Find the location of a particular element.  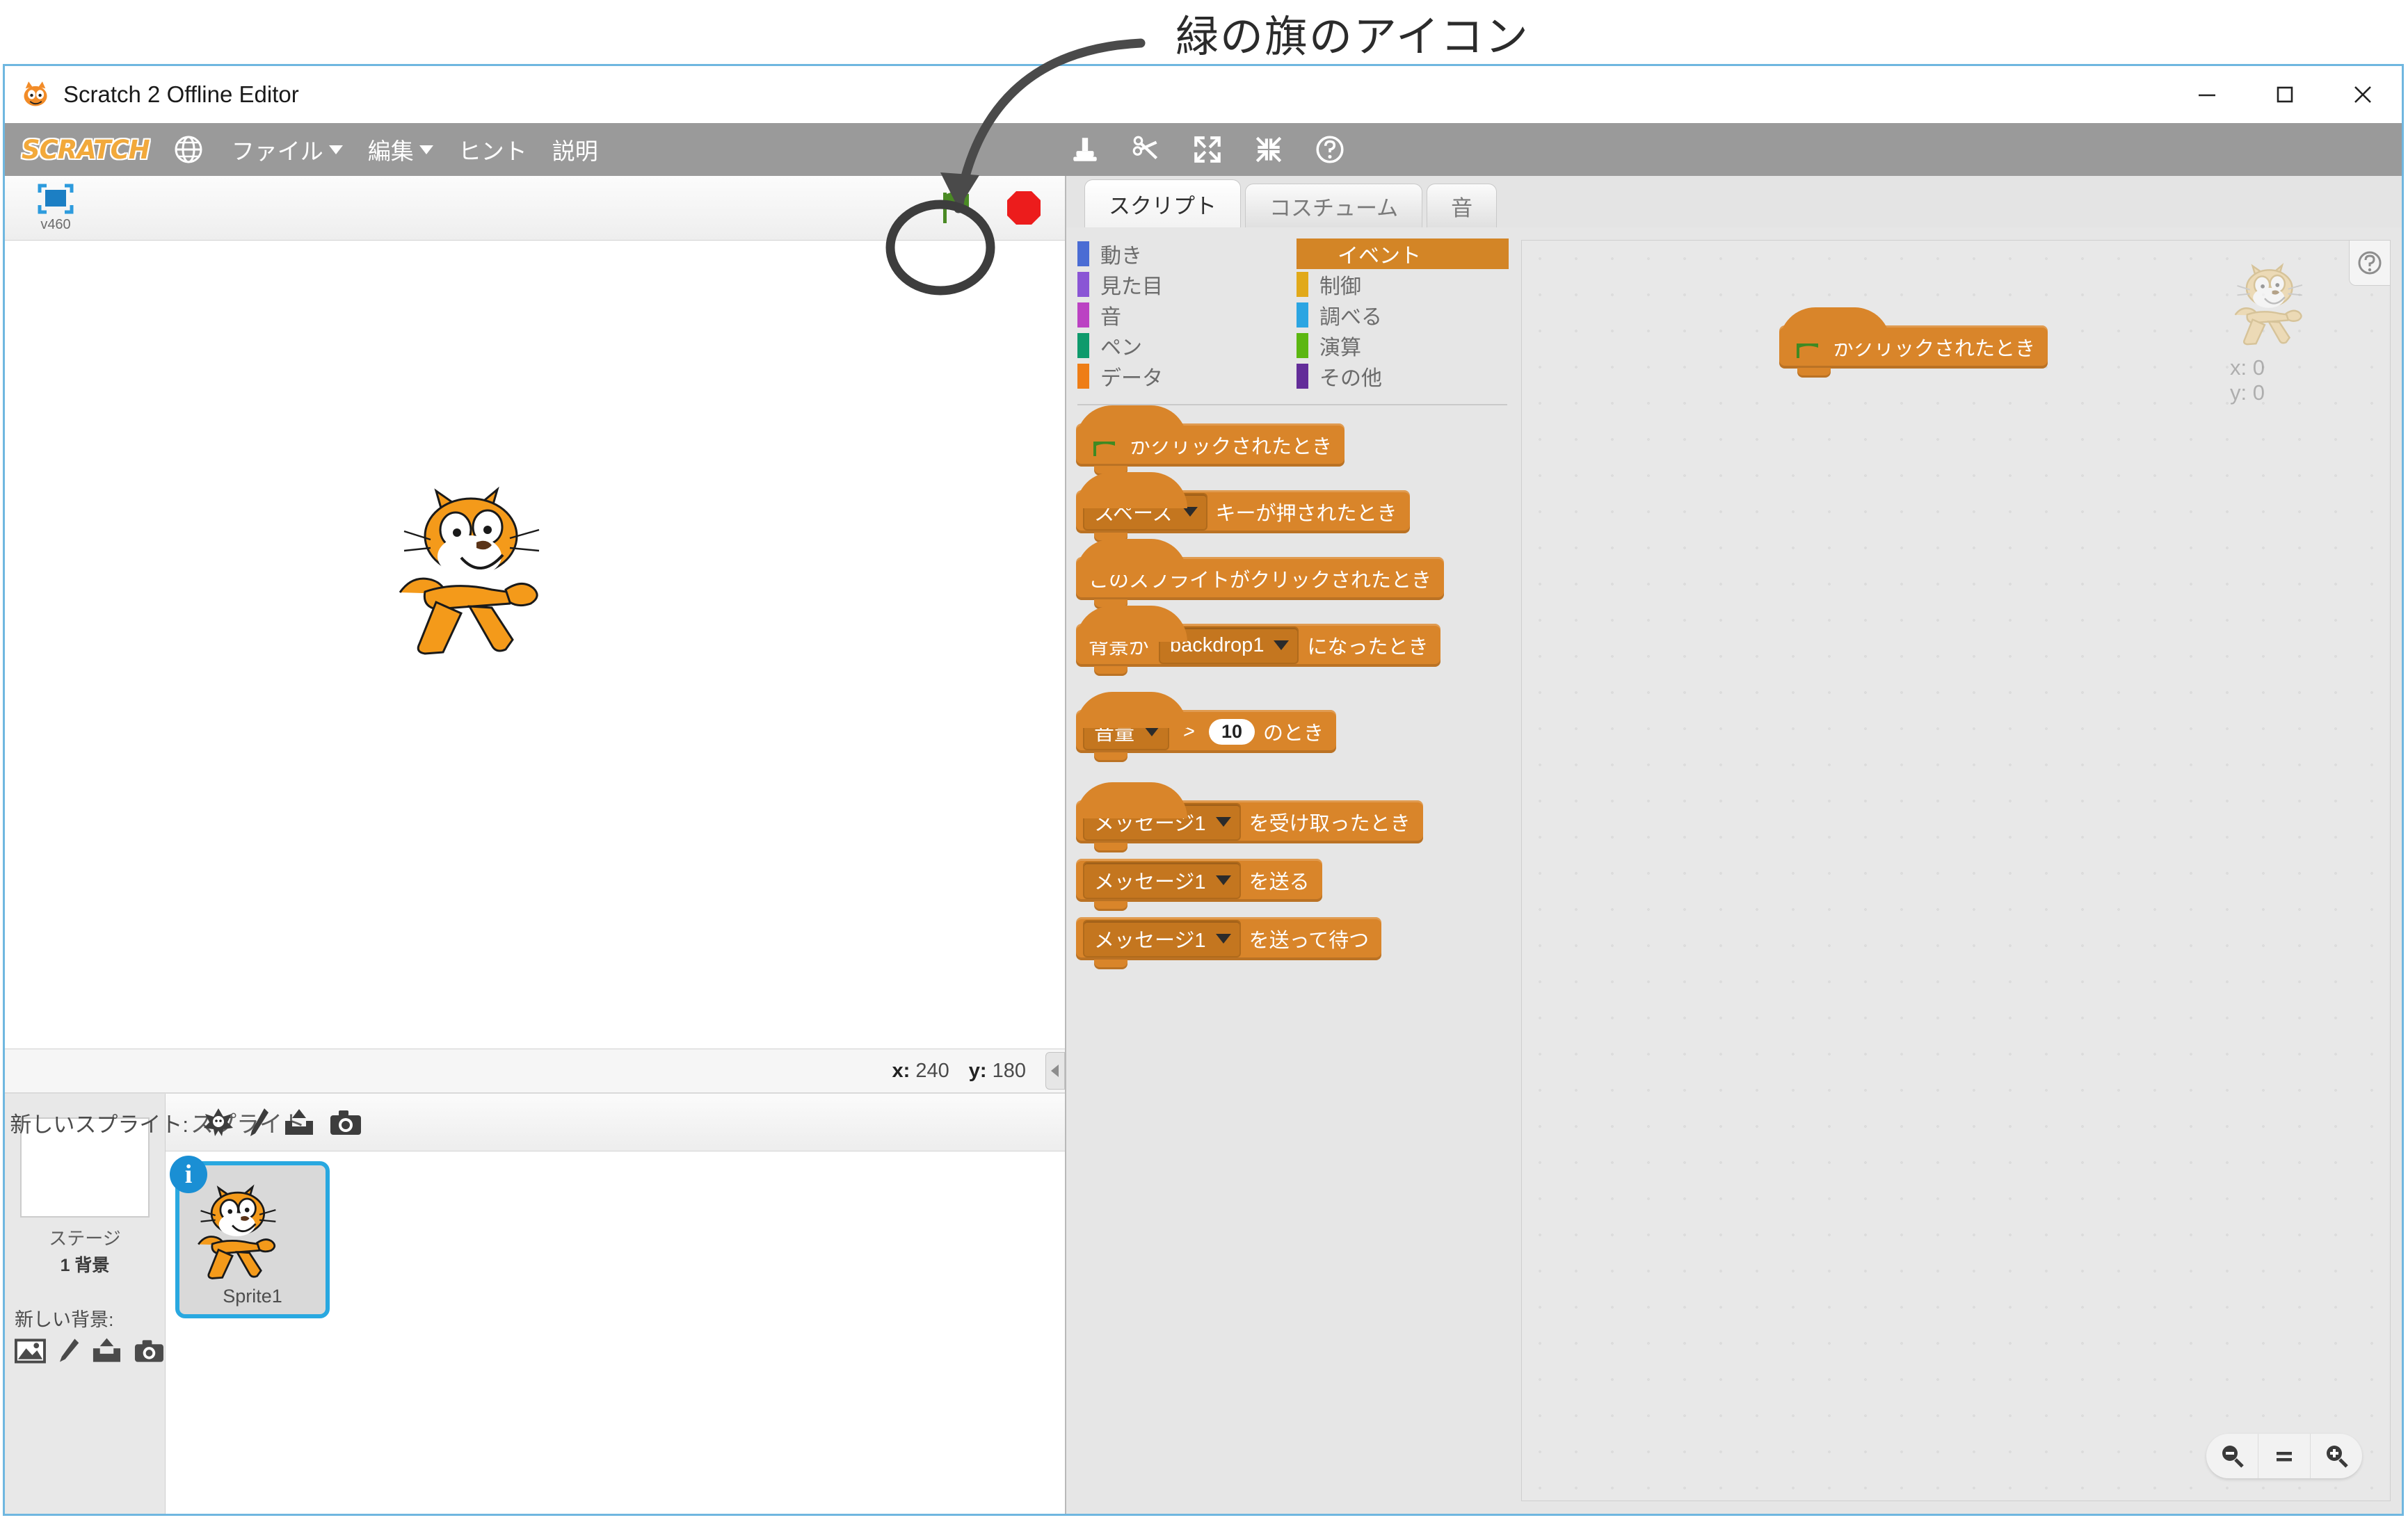

category-more: その他 is located at coordinates (1403, 376).